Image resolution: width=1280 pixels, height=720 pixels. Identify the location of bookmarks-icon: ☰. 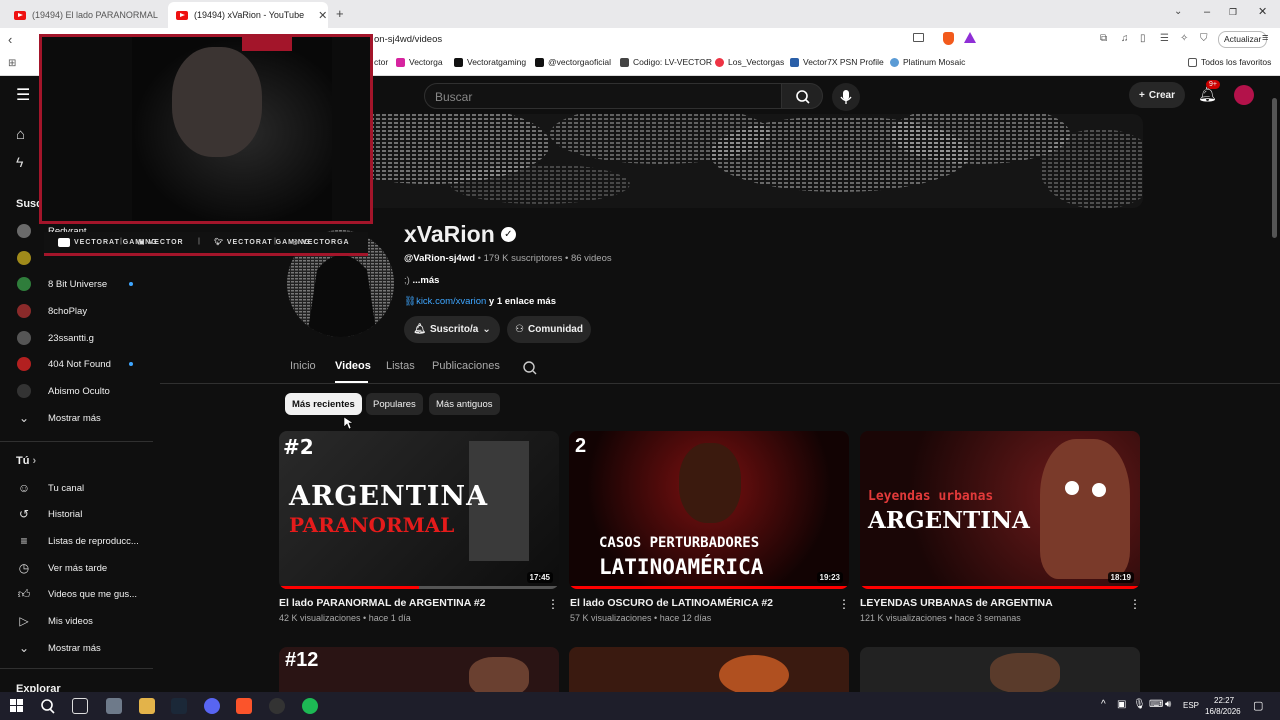
(1164, 38).